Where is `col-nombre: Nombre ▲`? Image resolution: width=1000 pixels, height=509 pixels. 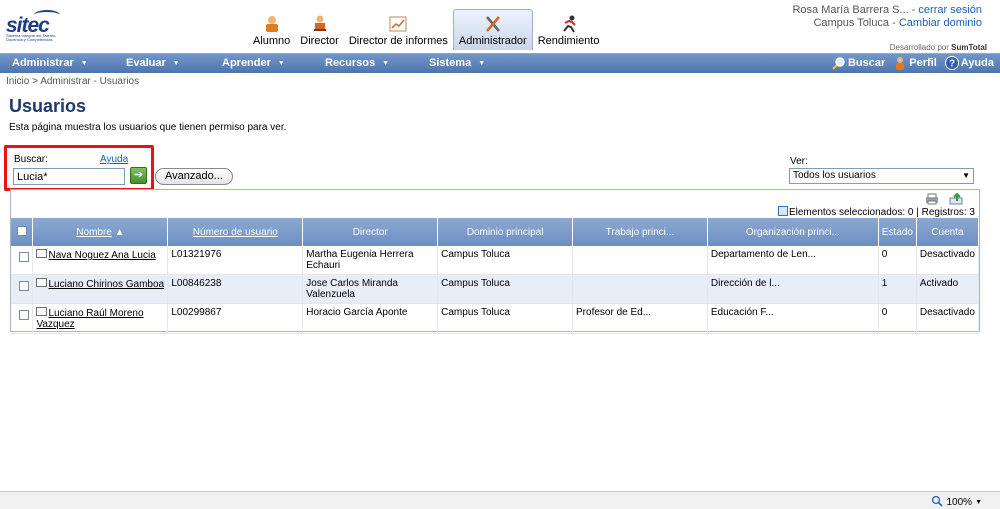
col-nombre: Nombre ▲ is located at coordinates (100, 232).